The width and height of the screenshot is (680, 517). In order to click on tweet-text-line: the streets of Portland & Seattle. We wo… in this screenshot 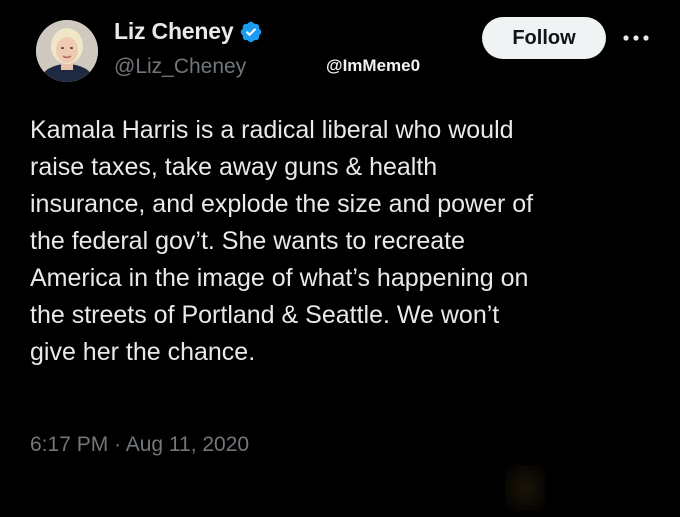, I will do `click(265, 315)`.